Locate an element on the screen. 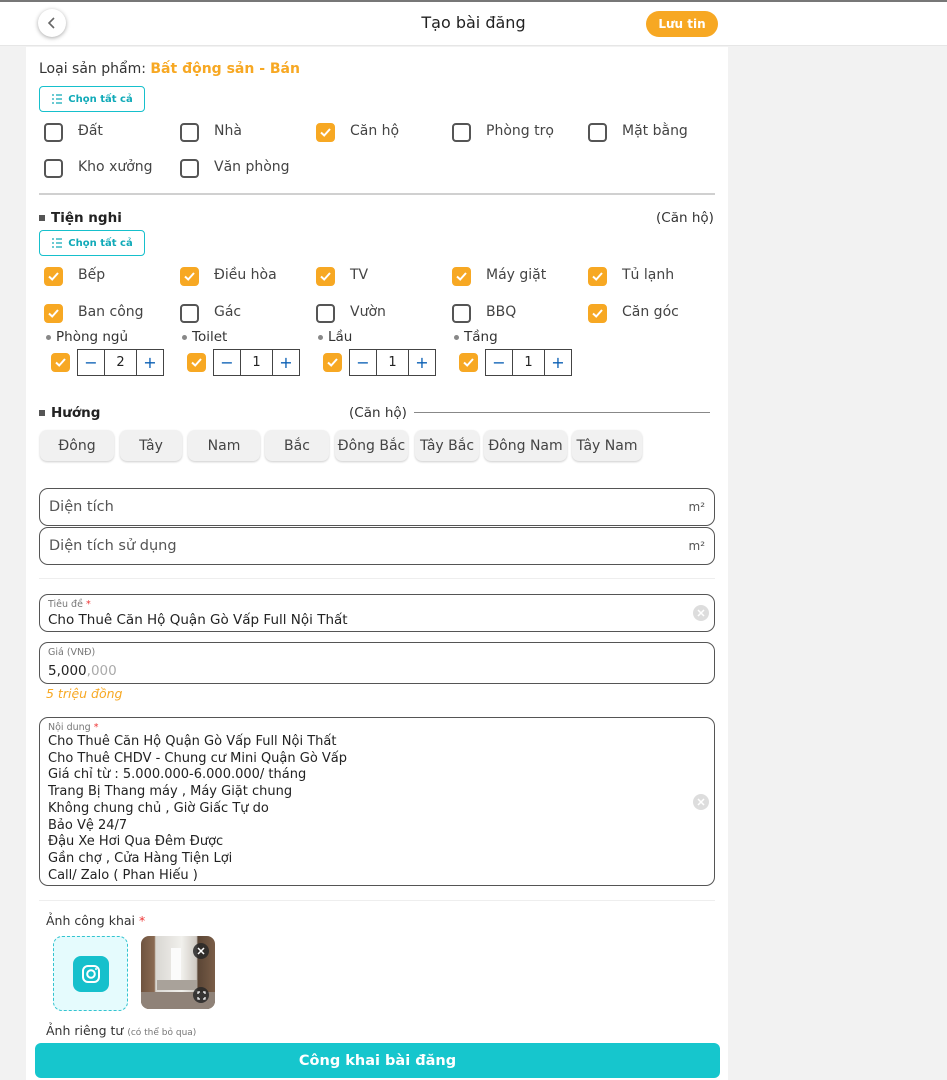  public-photos-label: Ảnh công khai * is located at coordinates (95, 920).